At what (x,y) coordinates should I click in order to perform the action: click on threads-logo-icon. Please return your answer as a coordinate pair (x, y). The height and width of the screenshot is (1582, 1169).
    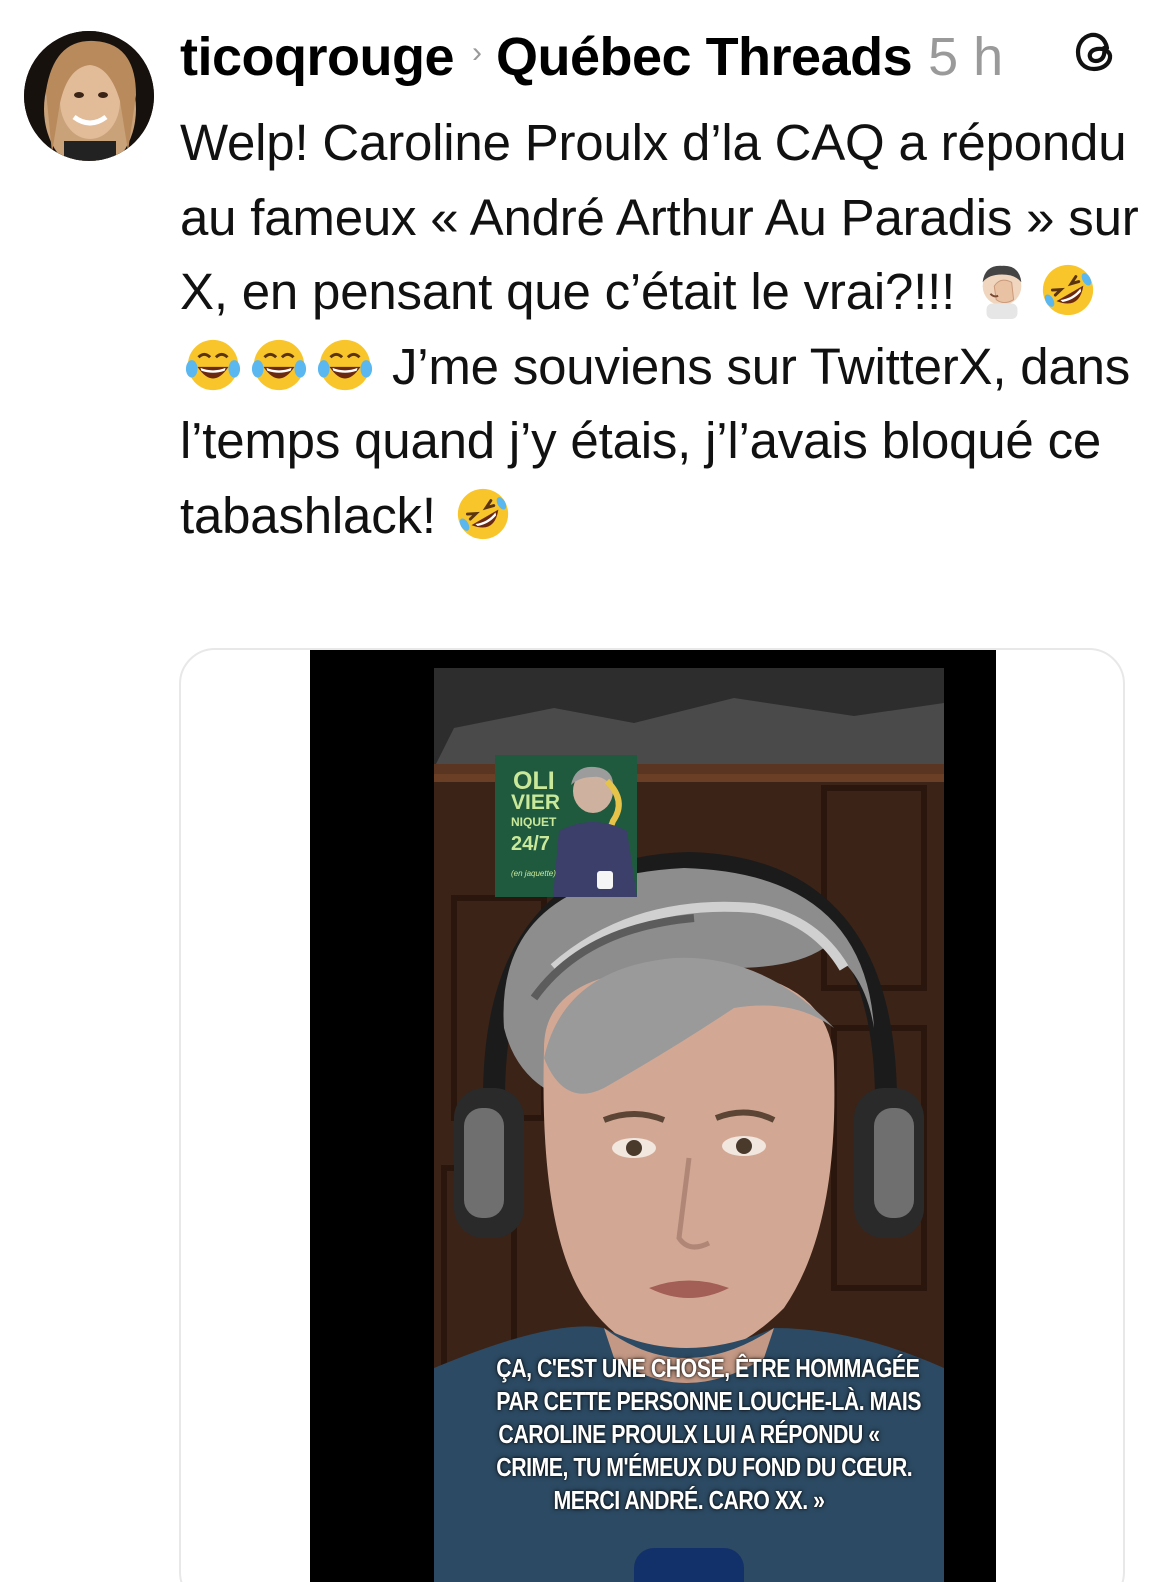
    Looking at the image, I should click on (1097, 51).